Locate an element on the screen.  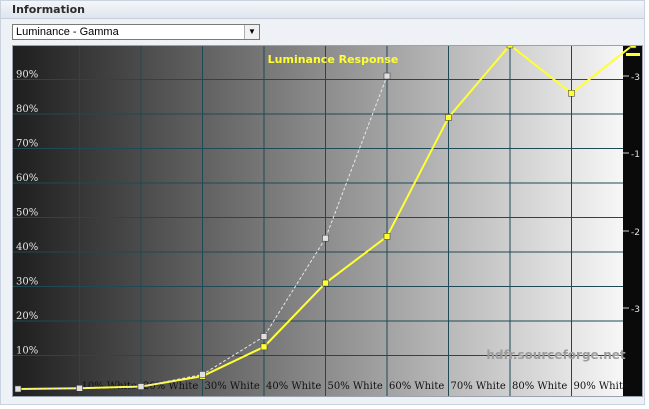
x-tick-label: 90% White is located at coordinates (601, 386).